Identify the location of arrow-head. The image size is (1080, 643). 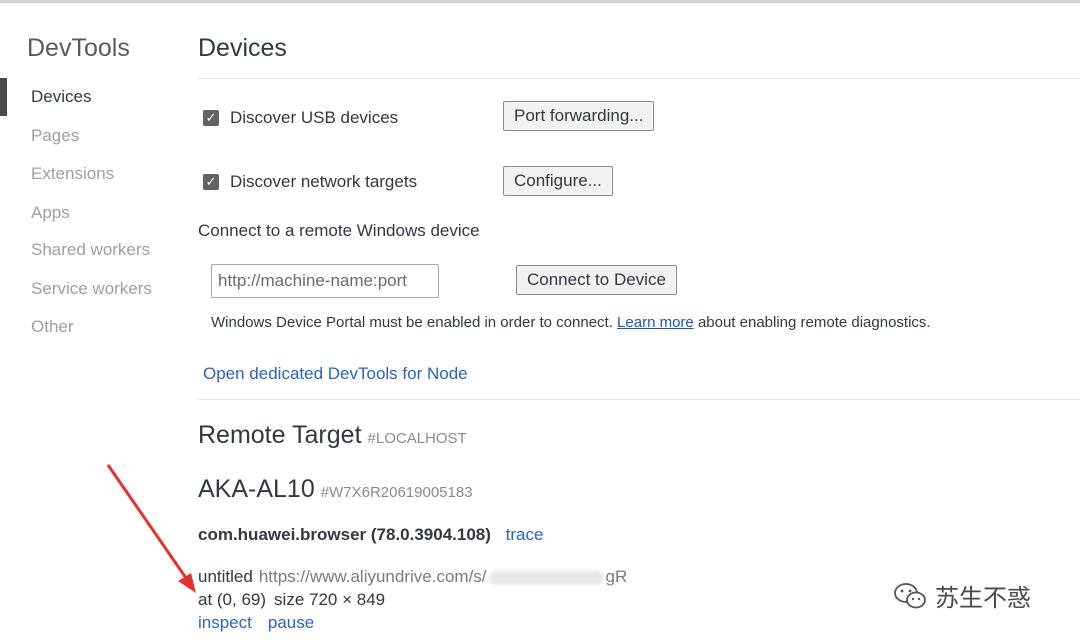
(187, 583).